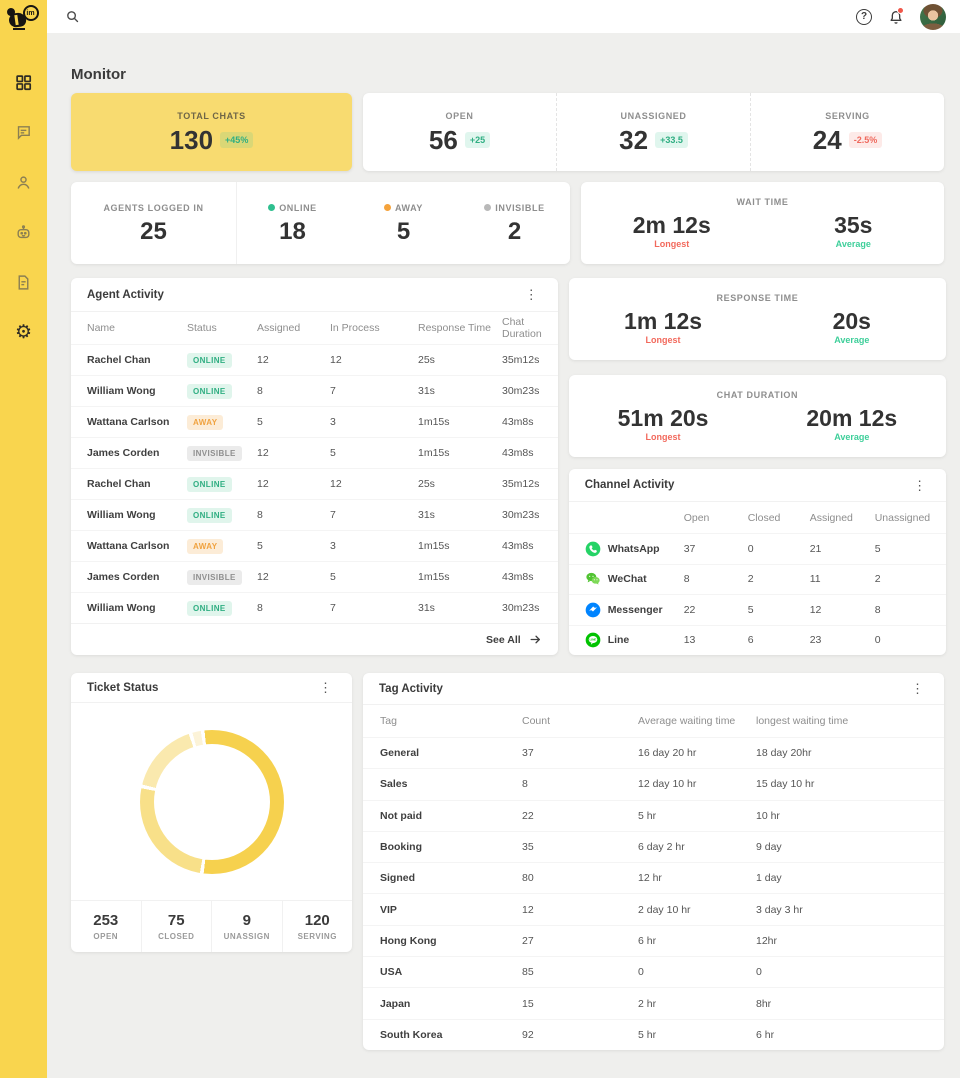 The image size is (960, 1078). I want to click on agent-name: James Corden, so click(123, 577).